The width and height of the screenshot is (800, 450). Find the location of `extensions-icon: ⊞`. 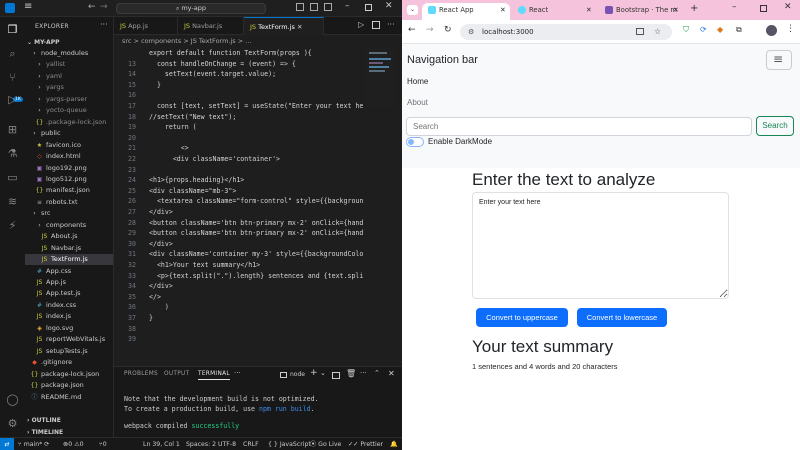

extensions-icon: ⊞ is located at coordinates (12, 130).